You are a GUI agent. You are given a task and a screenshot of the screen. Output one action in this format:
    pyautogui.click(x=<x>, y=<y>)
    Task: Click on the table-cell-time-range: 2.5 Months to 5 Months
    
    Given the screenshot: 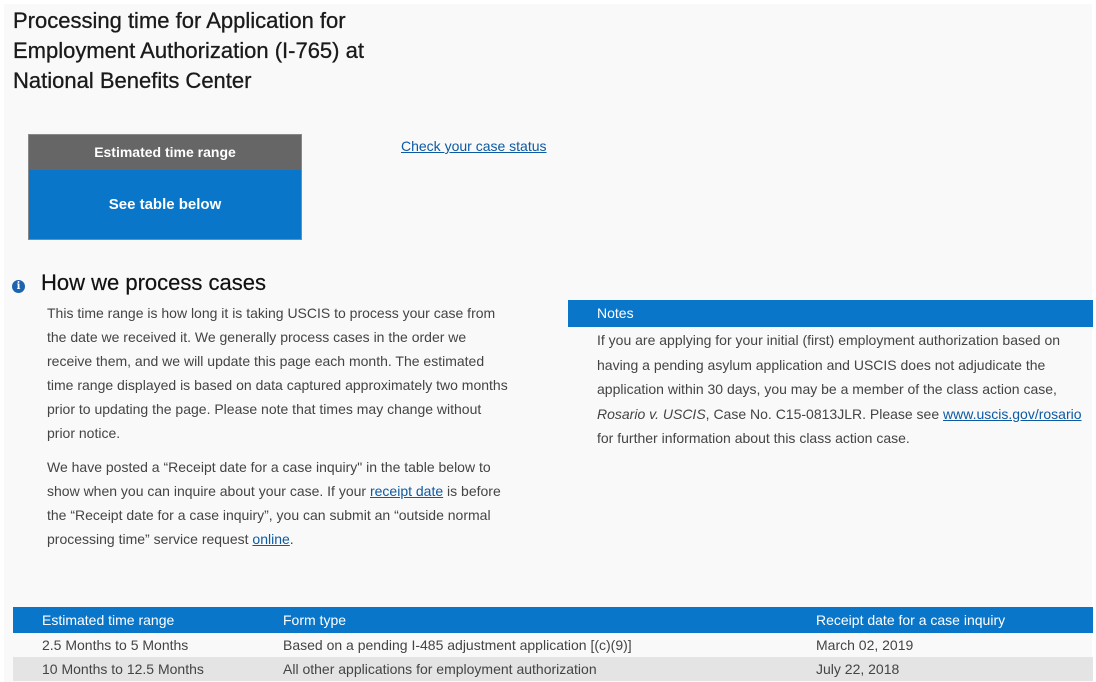 What is the action you would take?
    pyautogui.click(x=115, y=645)
    